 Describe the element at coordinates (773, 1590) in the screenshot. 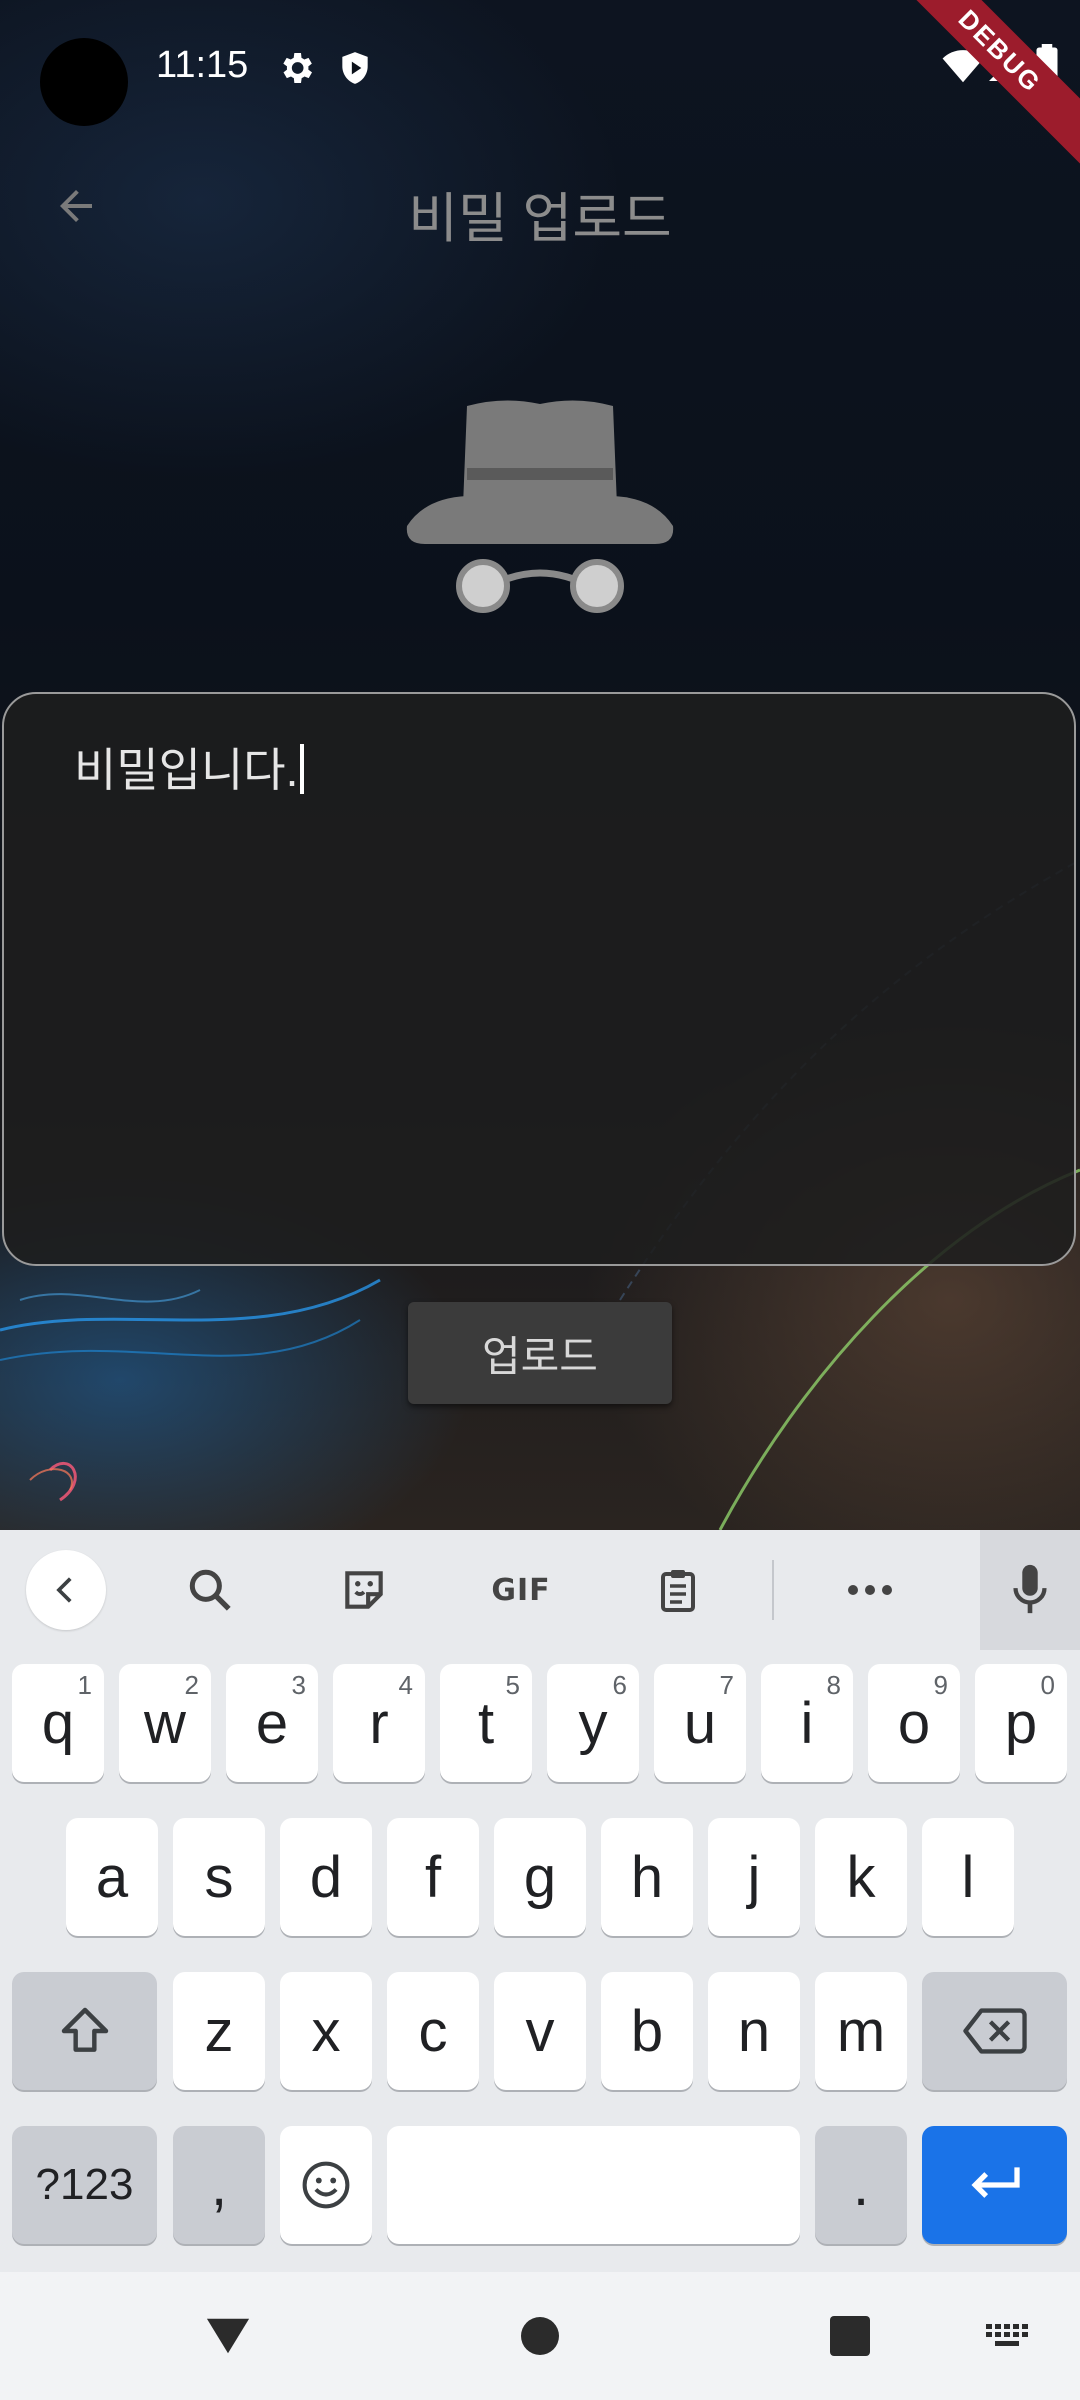

I see `toolbar-divider` at that location.